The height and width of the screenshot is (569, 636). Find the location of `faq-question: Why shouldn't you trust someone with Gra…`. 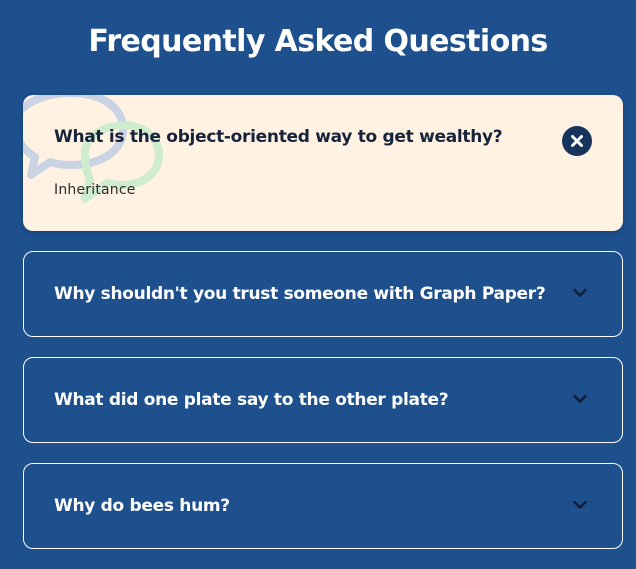

faq-question: Why shouldn't you trust someone with Gra… is located at coordinates (300, 294).